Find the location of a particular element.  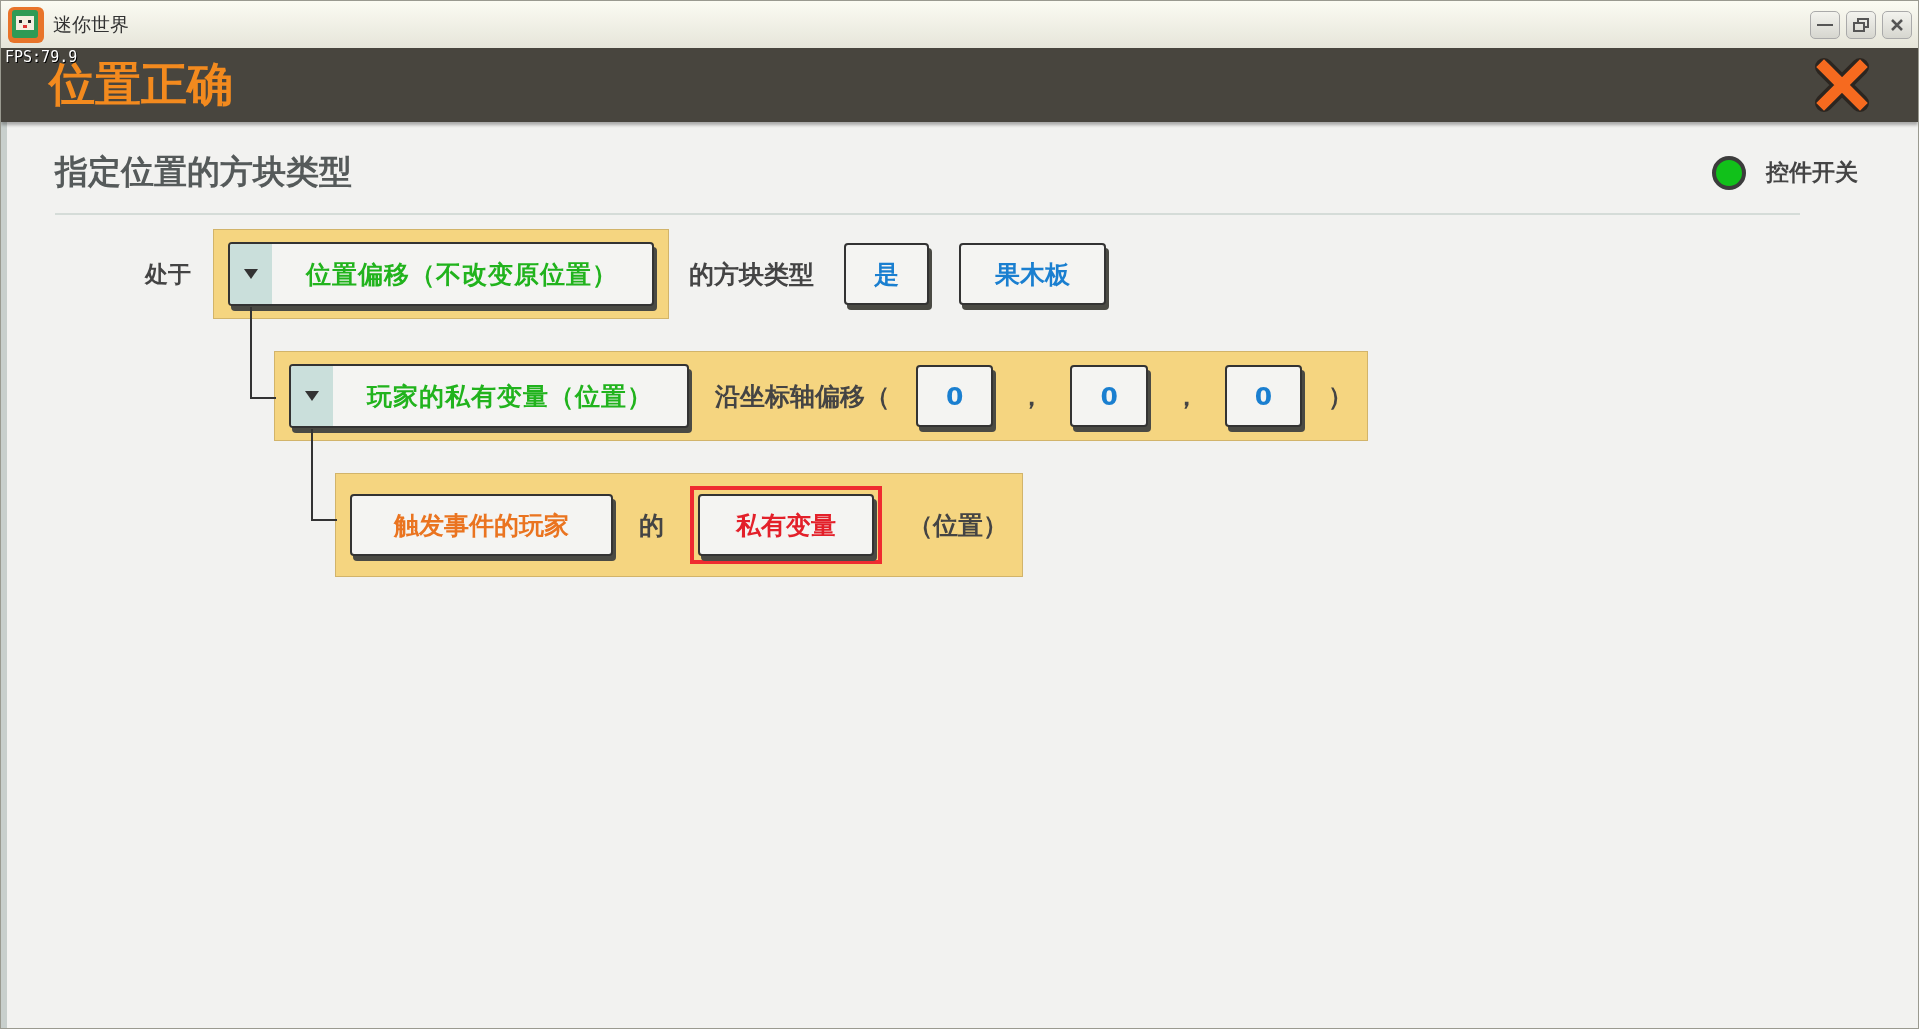

restore-button is located at coordinates (1861, 24).